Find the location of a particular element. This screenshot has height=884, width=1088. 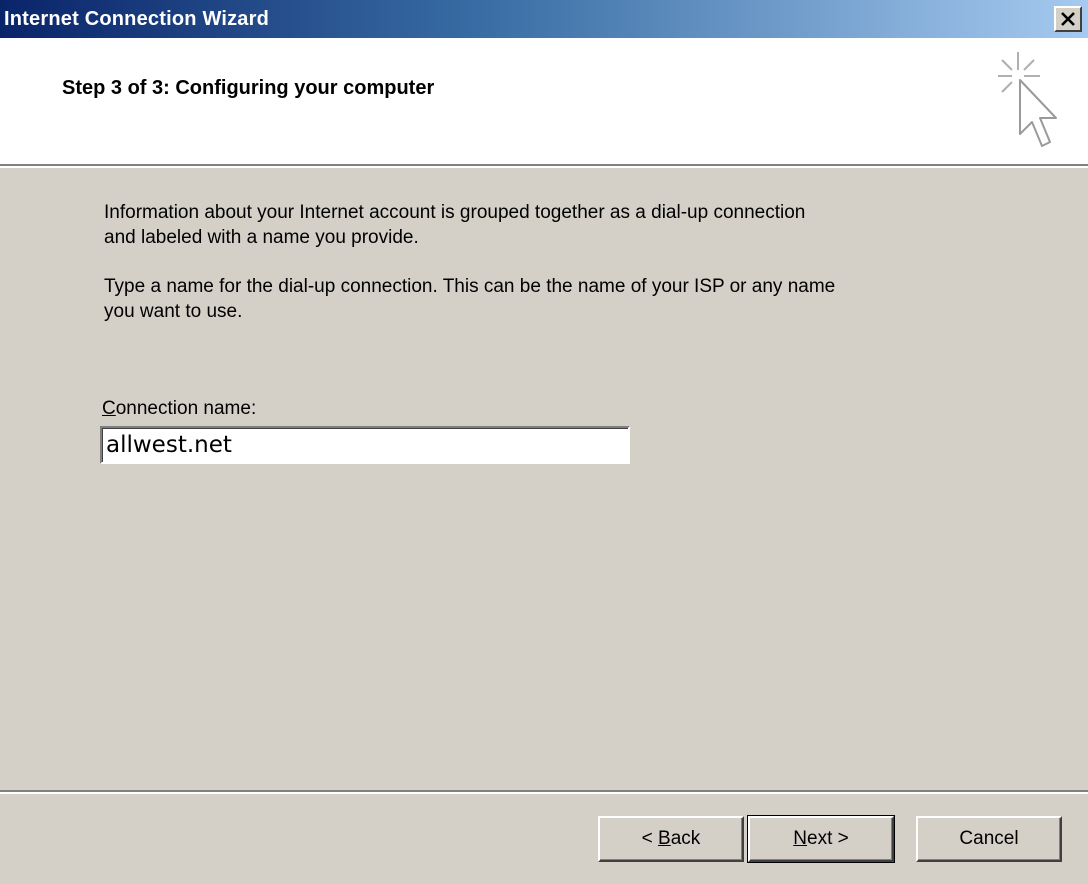

close-button is located at coordinates (1068, 19).